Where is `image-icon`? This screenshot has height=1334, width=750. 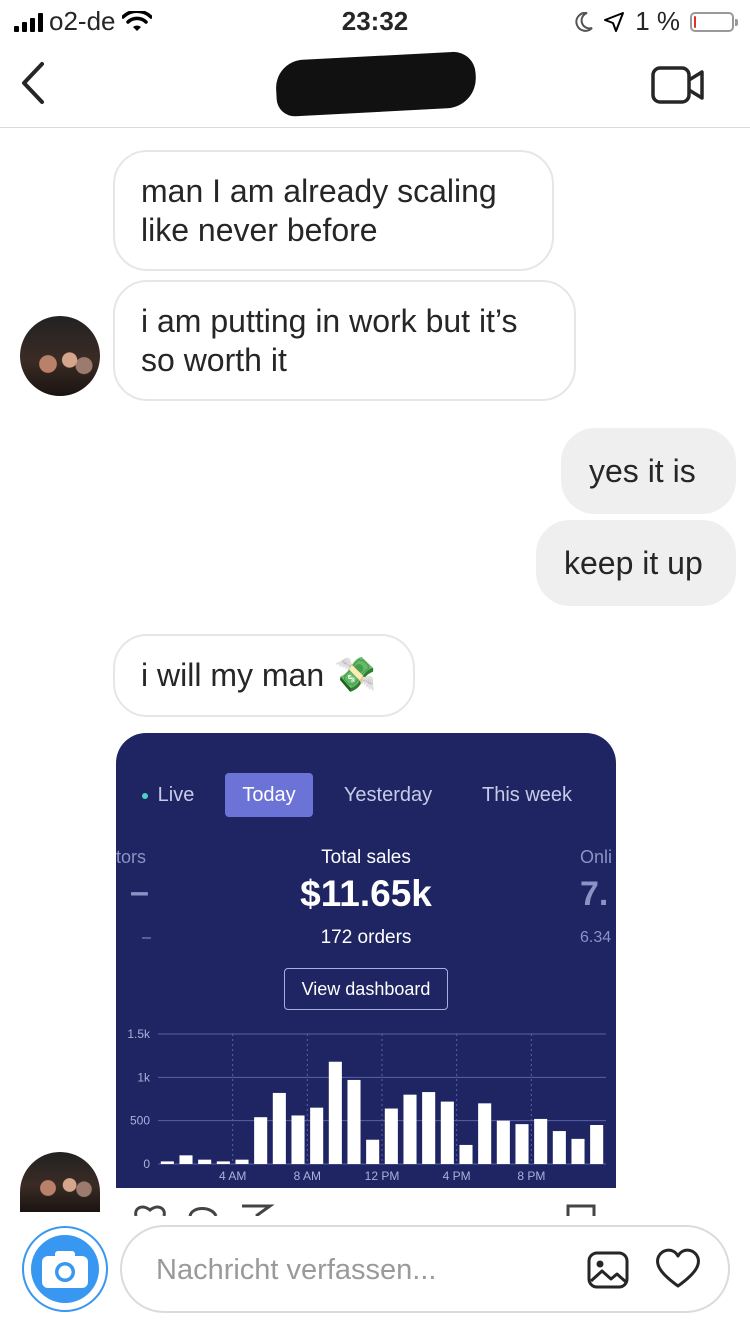 image-icon is located at coordinates (608, 1270).